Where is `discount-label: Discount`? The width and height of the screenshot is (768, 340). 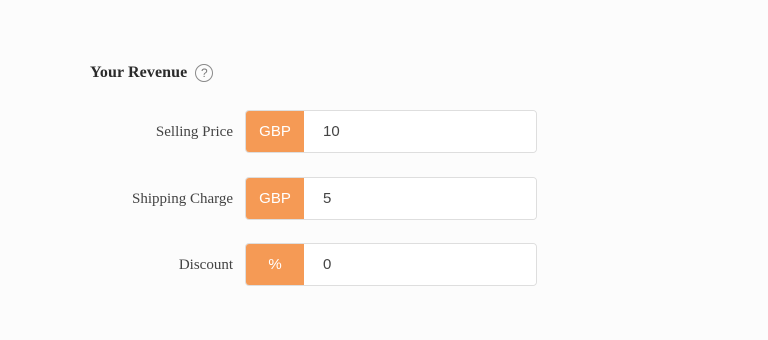 discount-label: Discount is located at coordinates (205, 264).